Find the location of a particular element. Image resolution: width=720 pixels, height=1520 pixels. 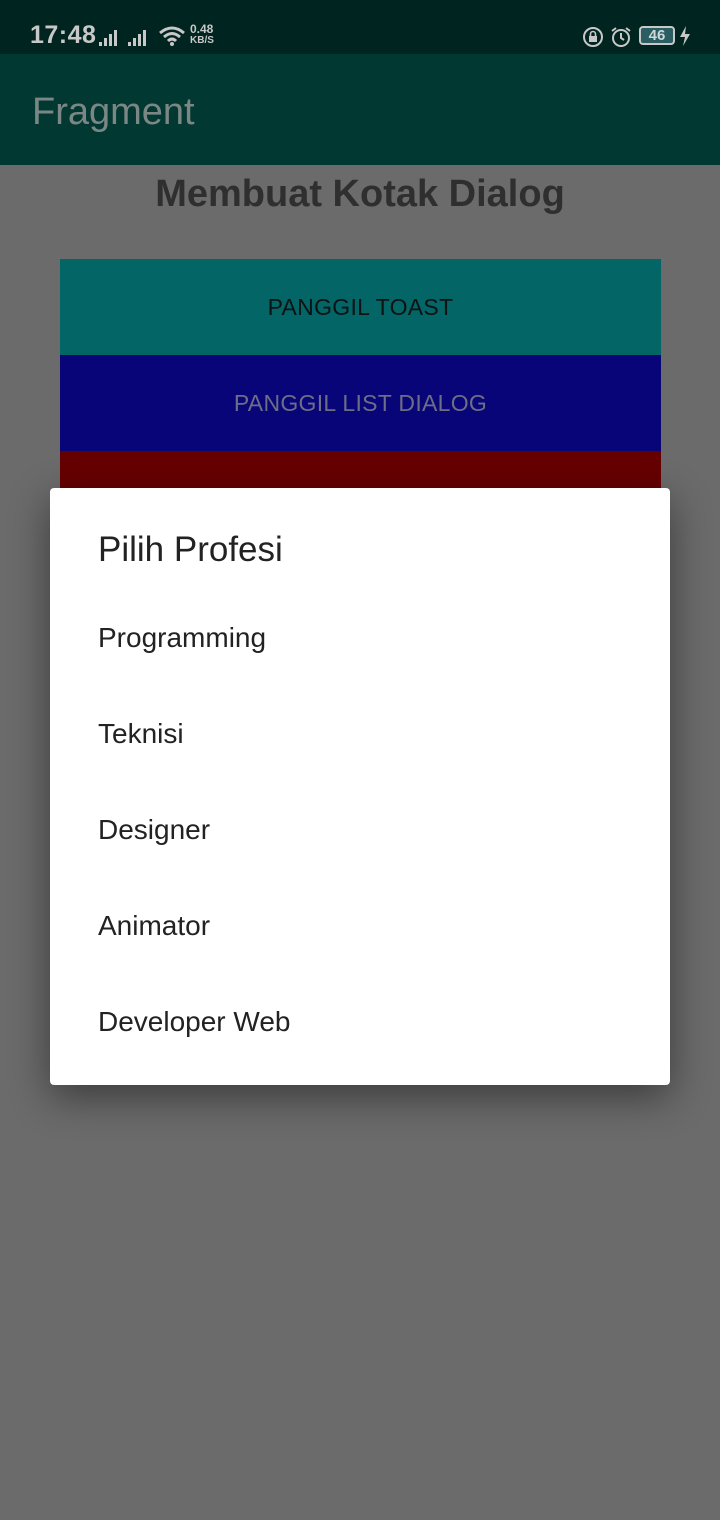

alarm-icon is located at coordinates (621, 37).